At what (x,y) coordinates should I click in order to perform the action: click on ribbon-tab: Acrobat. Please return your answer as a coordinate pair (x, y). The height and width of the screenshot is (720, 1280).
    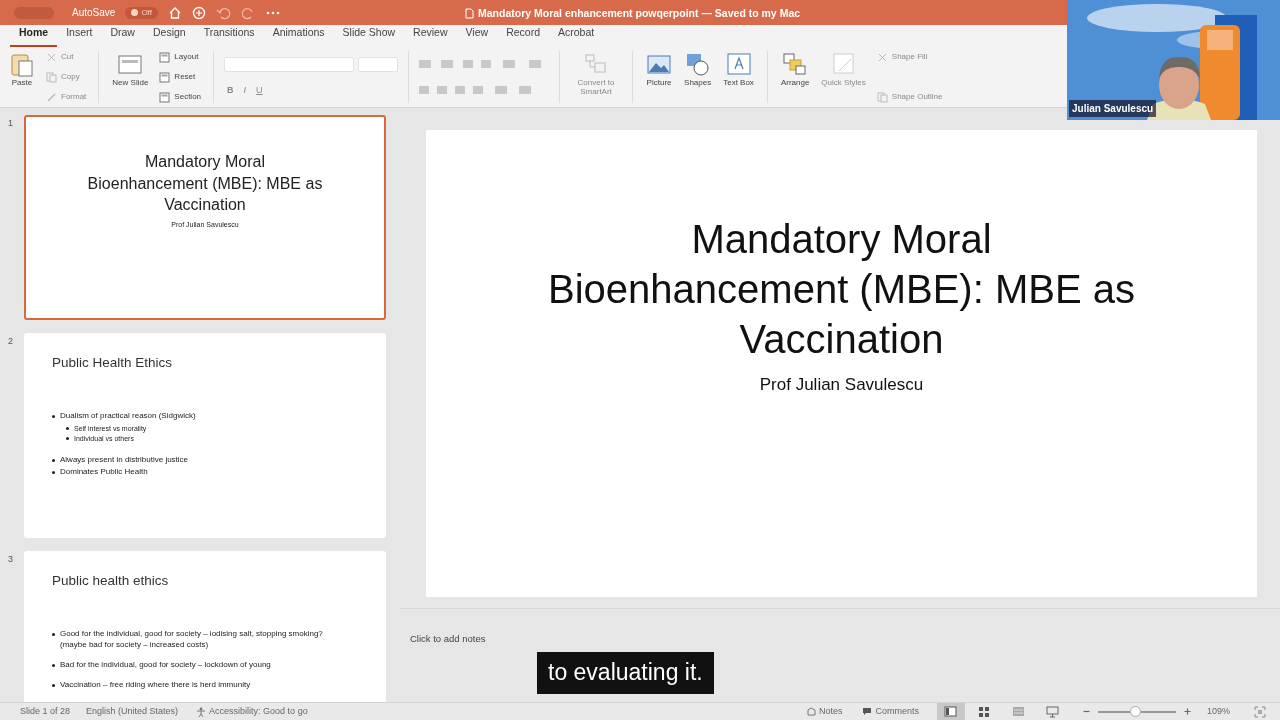
    Looking at the image, I should click on (576, 36).